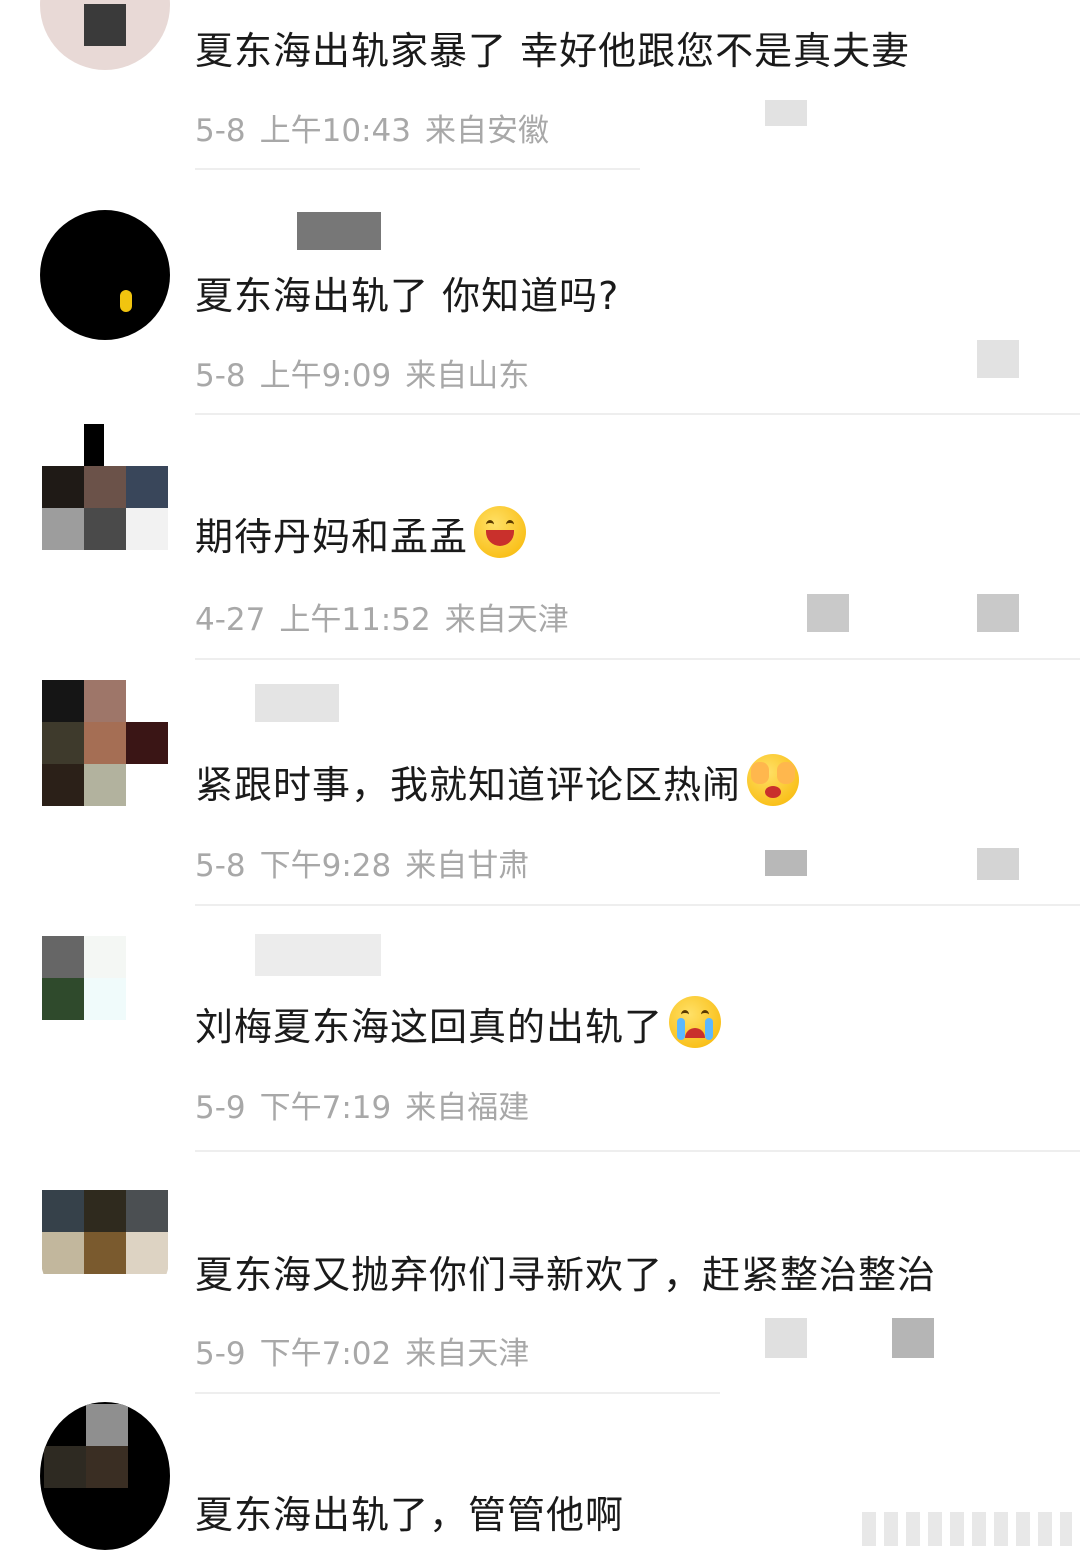 This screenshot has width=1080, height=1552. I want to click on comment-text: 夏东海出轨家暴了 幸好他跟您不是真夫妻, so click(553, 51).